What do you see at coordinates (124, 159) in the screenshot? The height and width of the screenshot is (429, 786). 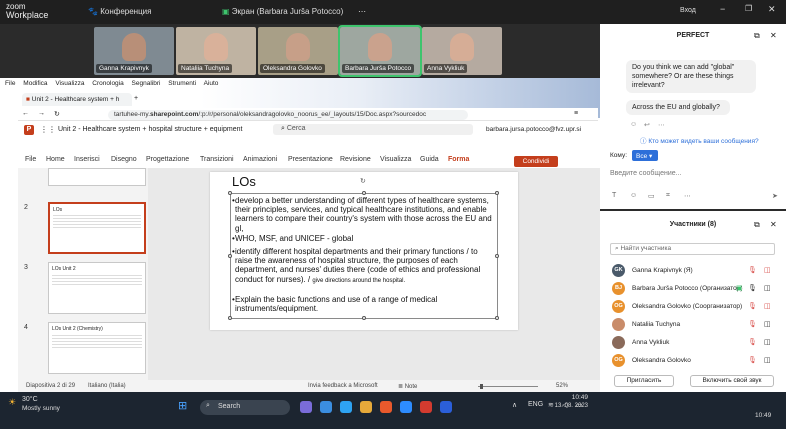 I see `tab-draw: Disegno` at bounding box center [124, 159].